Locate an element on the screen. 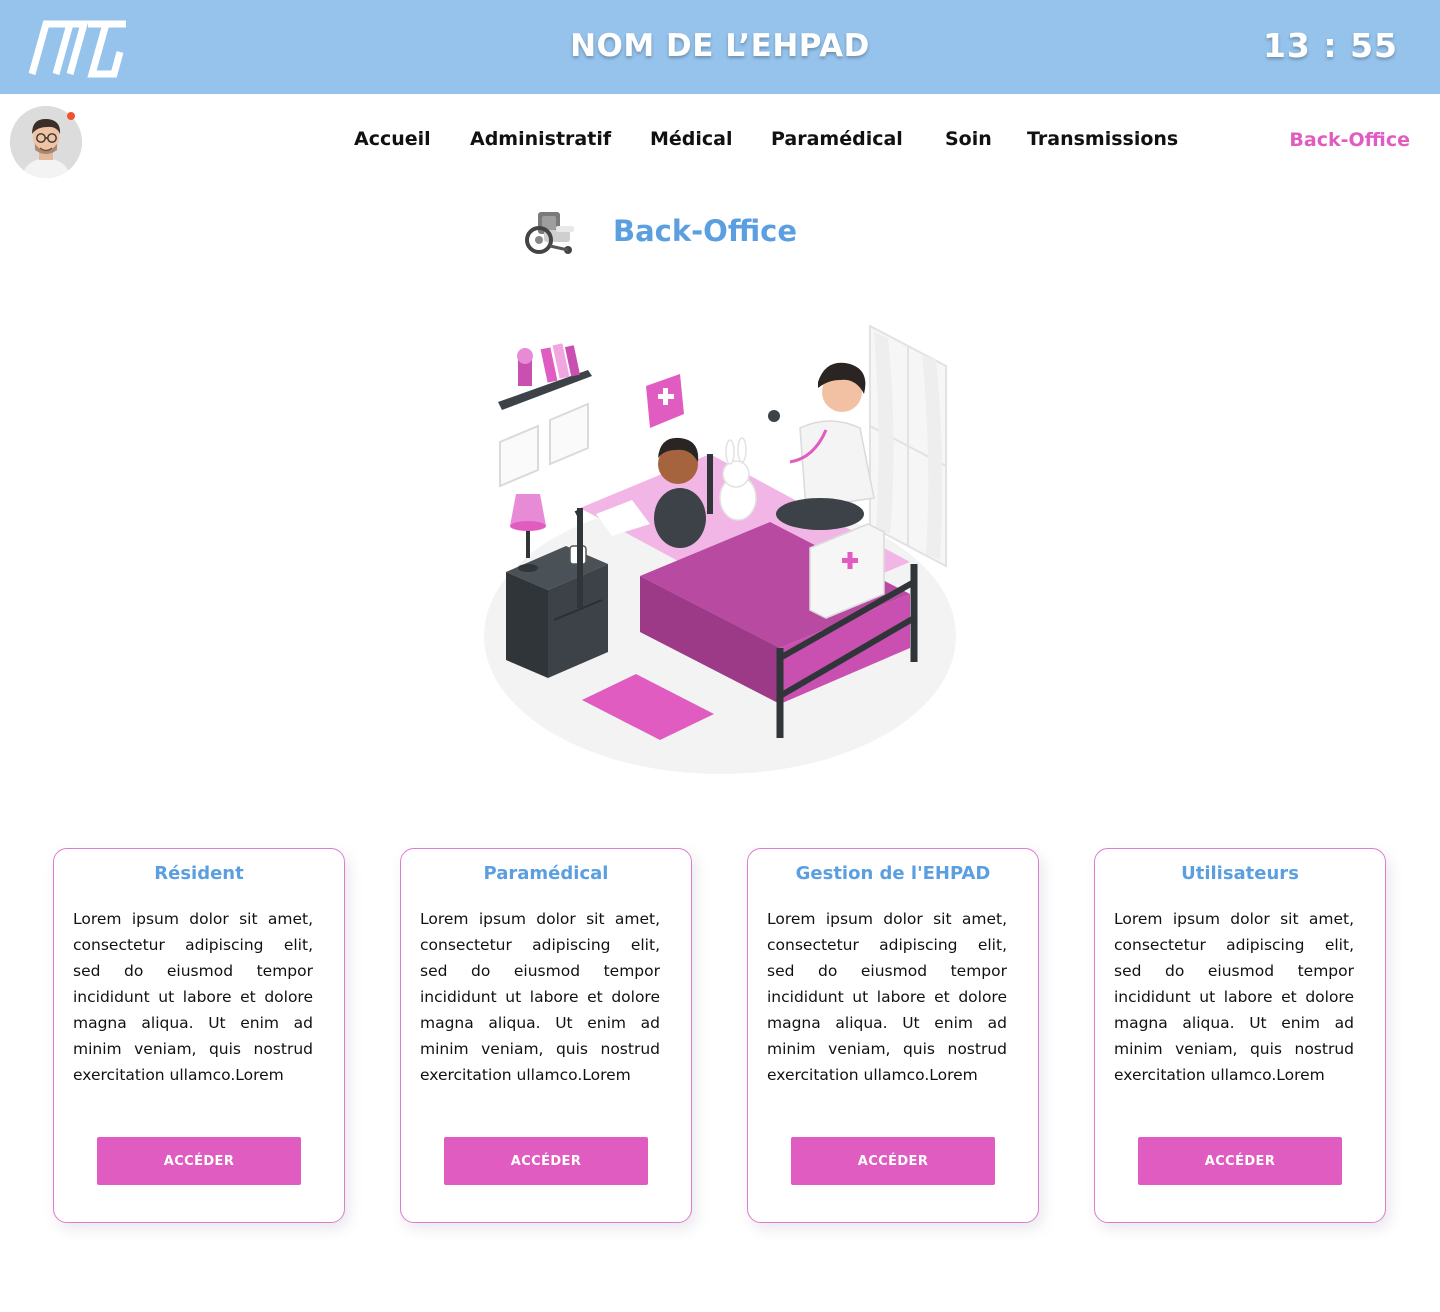 Image resolution: width=1440 pixels, height=1312 pixels. wheelchair-icon is located at coordinates (549, 233).